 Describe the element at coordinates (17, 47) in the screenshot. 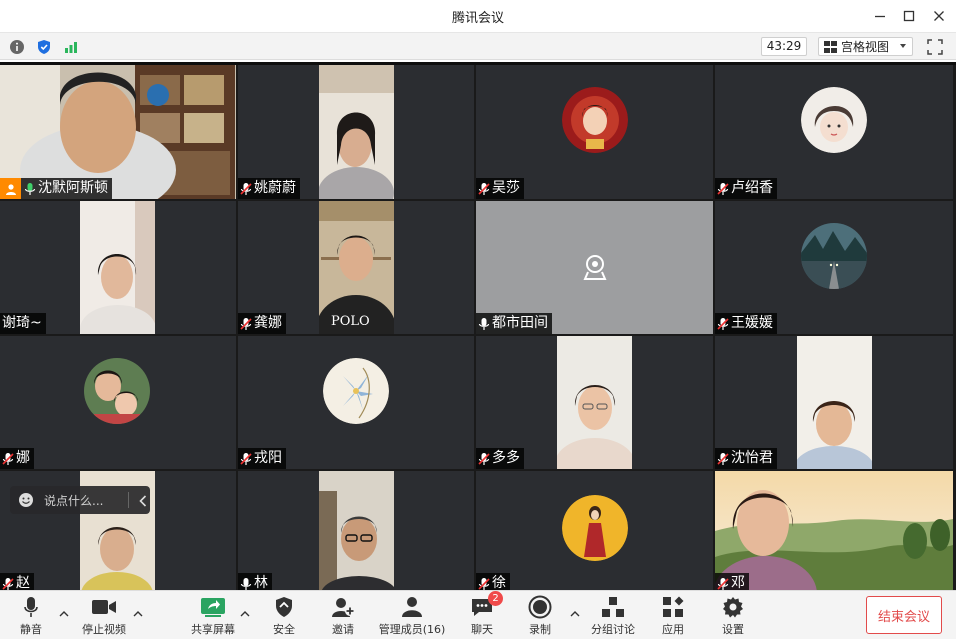

I see `info-icon` at that location.